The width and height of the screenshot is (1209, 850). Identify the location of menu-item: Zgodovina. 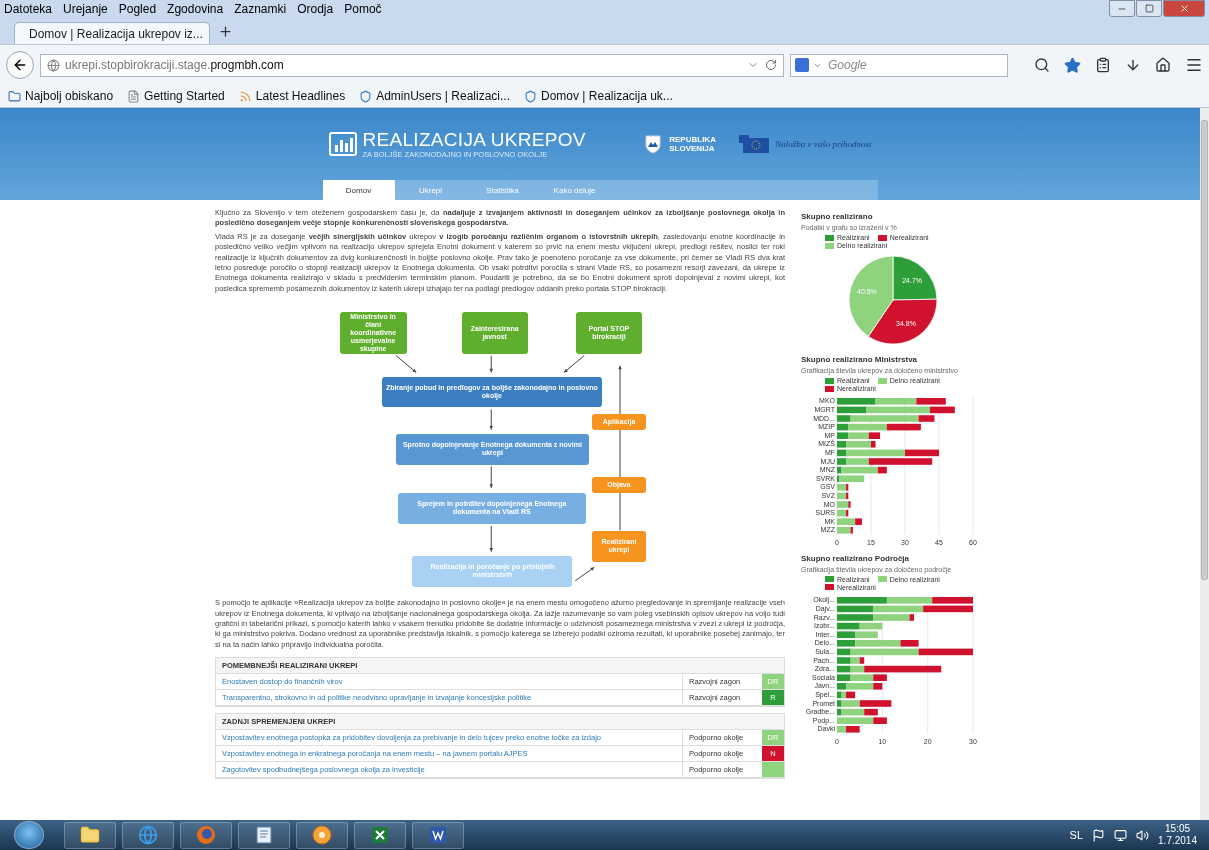
(195, 9).